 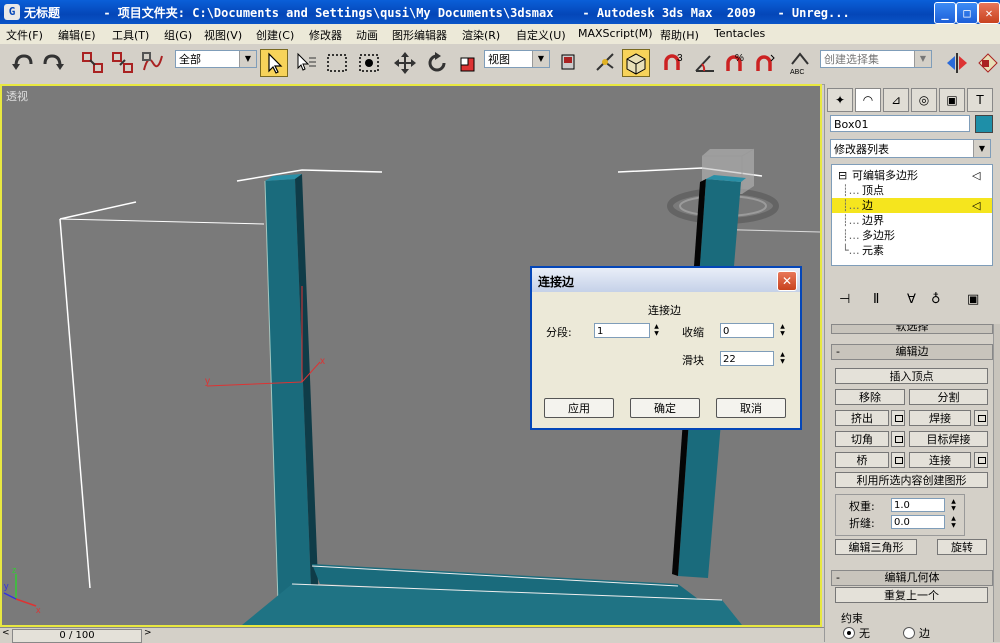 What do you see at coordinates (918, 522) in the screenshot?
I see `crease-field: 0.0` at bounding box center [918, 522].